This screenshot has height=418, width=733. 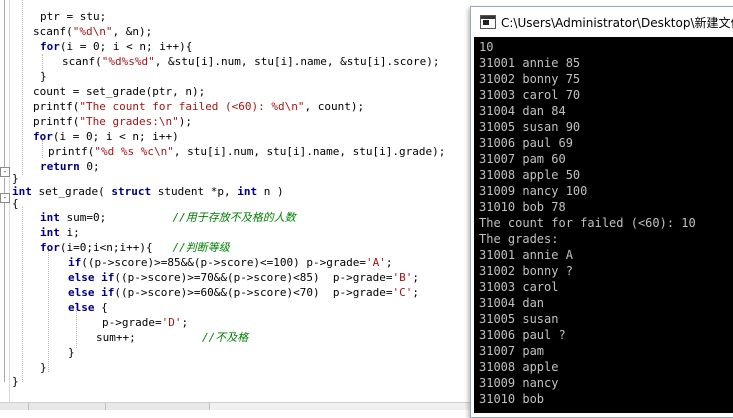 I want to click on code-line: ptr = stu;, so click(x=73, y=16).